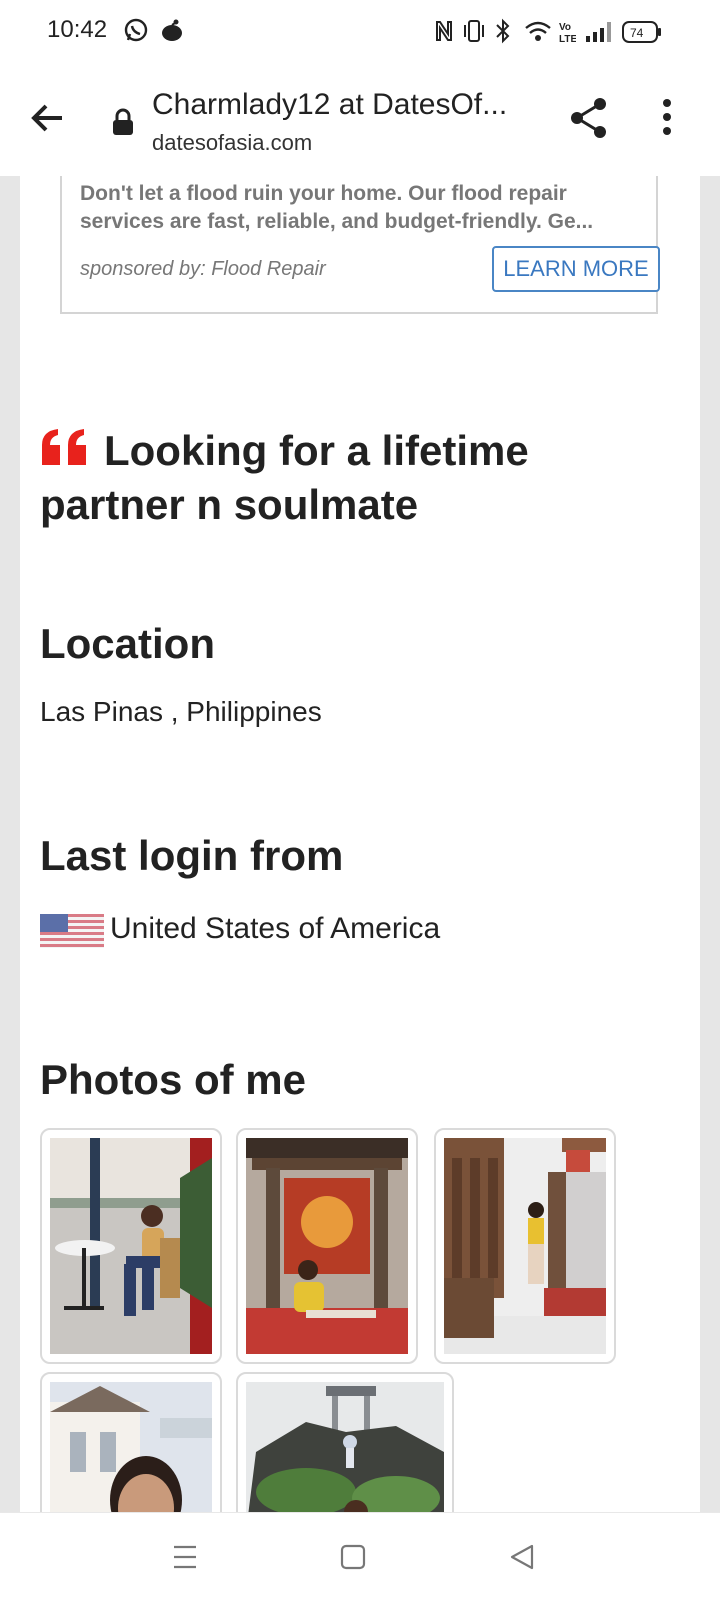  I want to click on share-button, so click(589, 120).